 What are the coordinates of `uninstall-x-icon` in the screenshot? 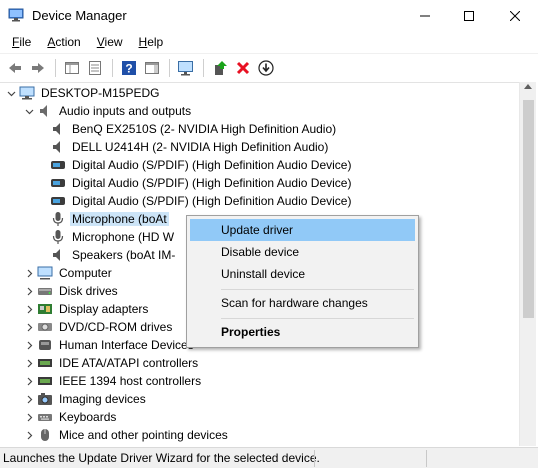 It's located at (243, 67).